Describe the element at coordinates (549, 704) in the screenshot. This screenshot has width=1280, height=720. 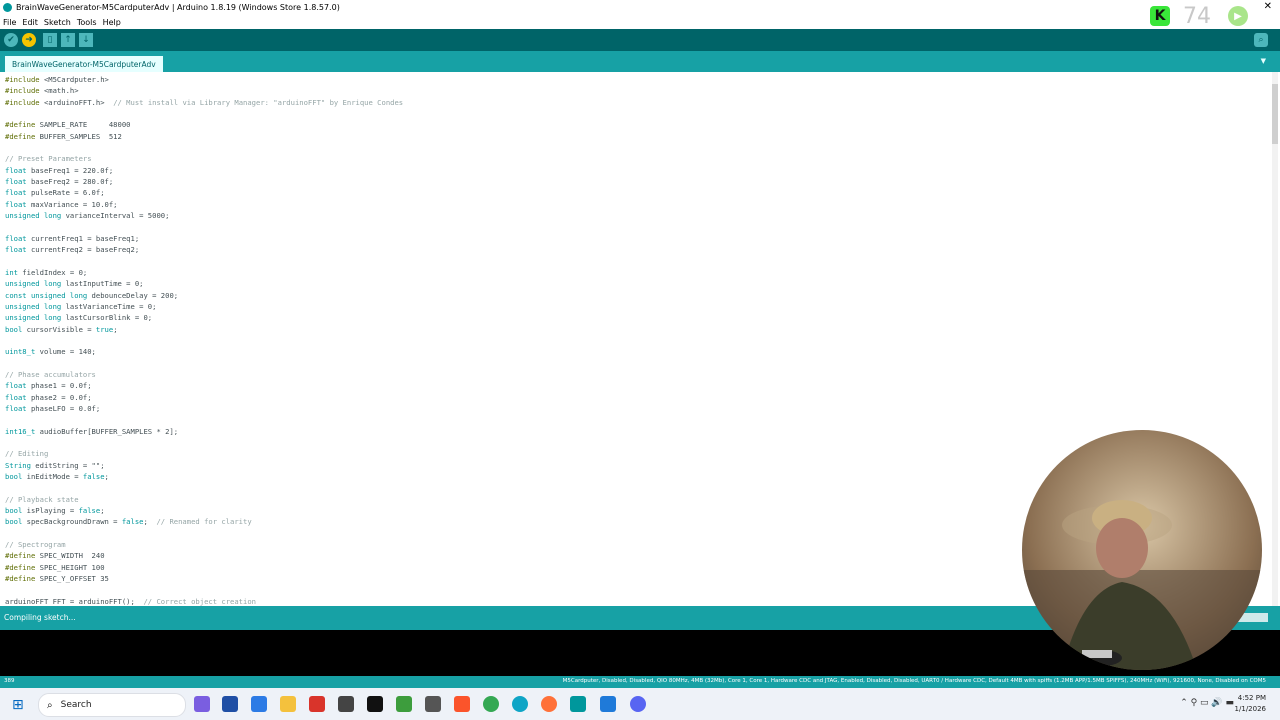
I see `firefox-icon` at that location.